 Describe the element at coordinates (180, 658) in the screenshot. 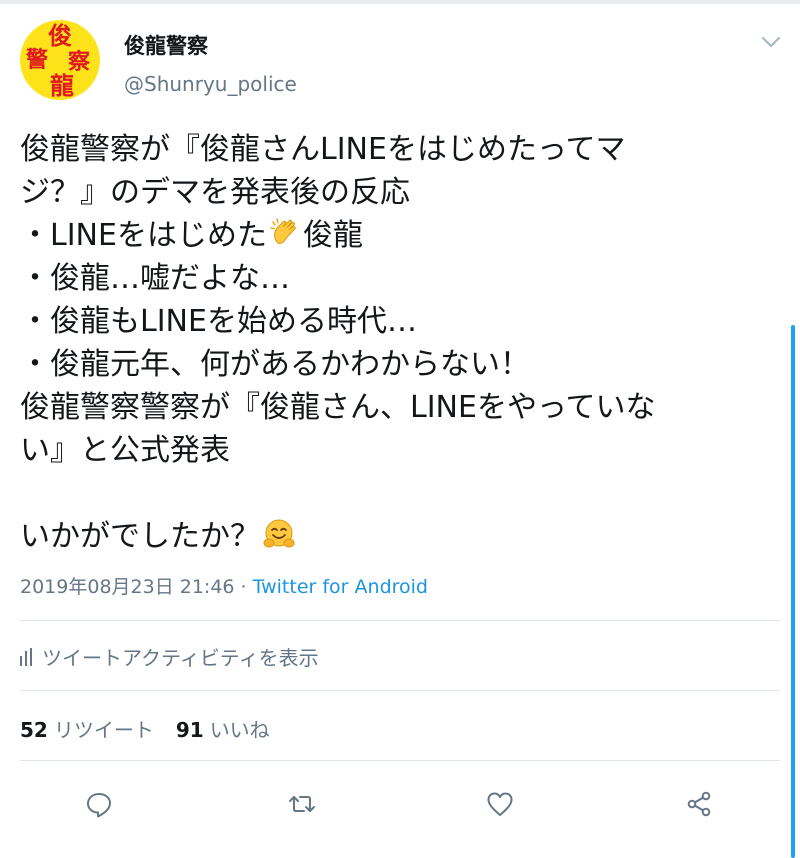

I see `view-activity-label: ツイートアクティビティを表示` at that location.